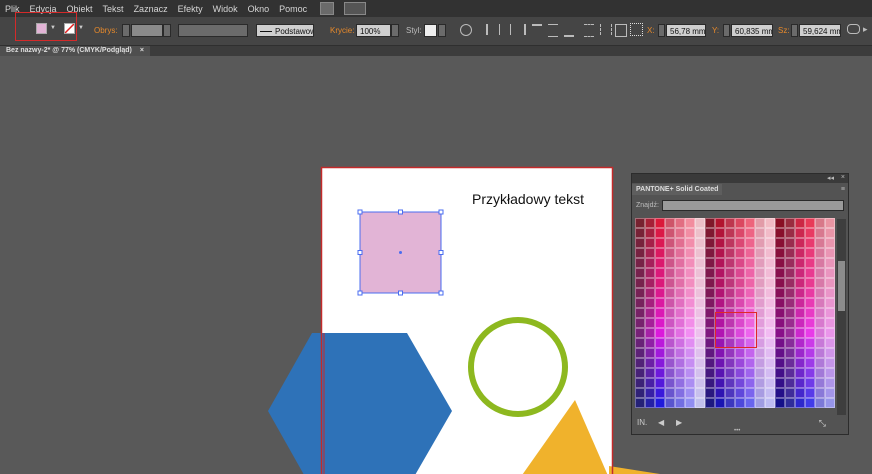  Describe the element at coordinates (505, 29) in the screenshot. I see `align-center-icon` at that location.